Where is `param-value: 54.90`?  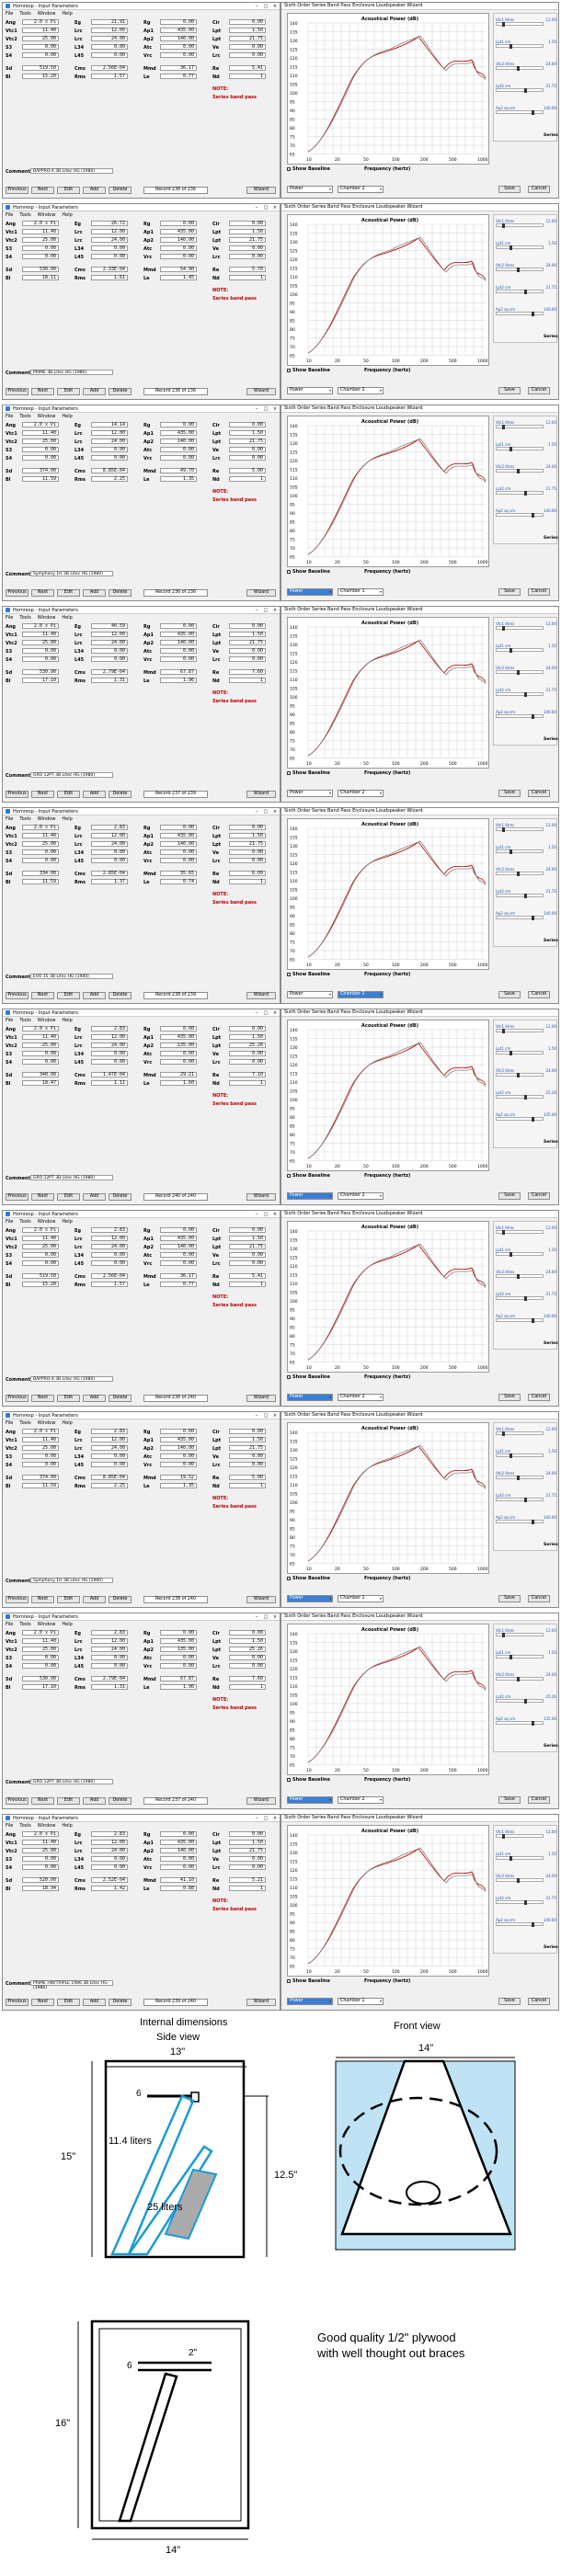
param-value: 54.90 is located at coordinates (178, 269).